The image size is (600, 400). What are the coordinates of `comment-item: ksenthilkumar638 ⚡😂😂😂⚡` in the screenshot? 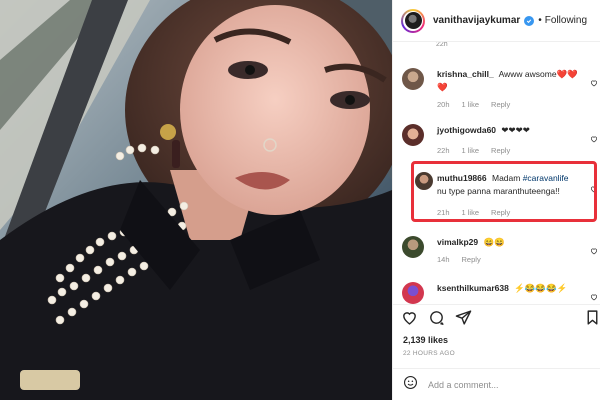 It's located at (496, 289).